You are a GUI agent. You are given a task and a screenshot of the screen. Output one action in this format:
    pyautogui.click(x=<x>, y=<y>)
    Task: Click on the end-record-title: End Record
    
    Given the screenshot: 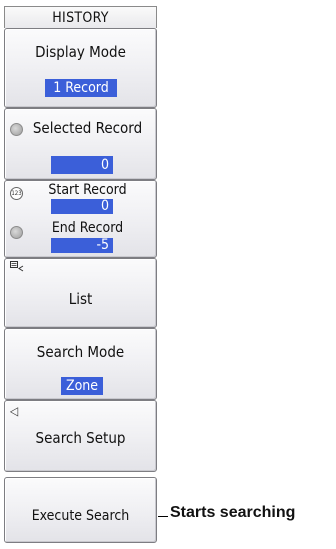 What is the action you would take?
    pyautogui.click(x=87, y=228)
    